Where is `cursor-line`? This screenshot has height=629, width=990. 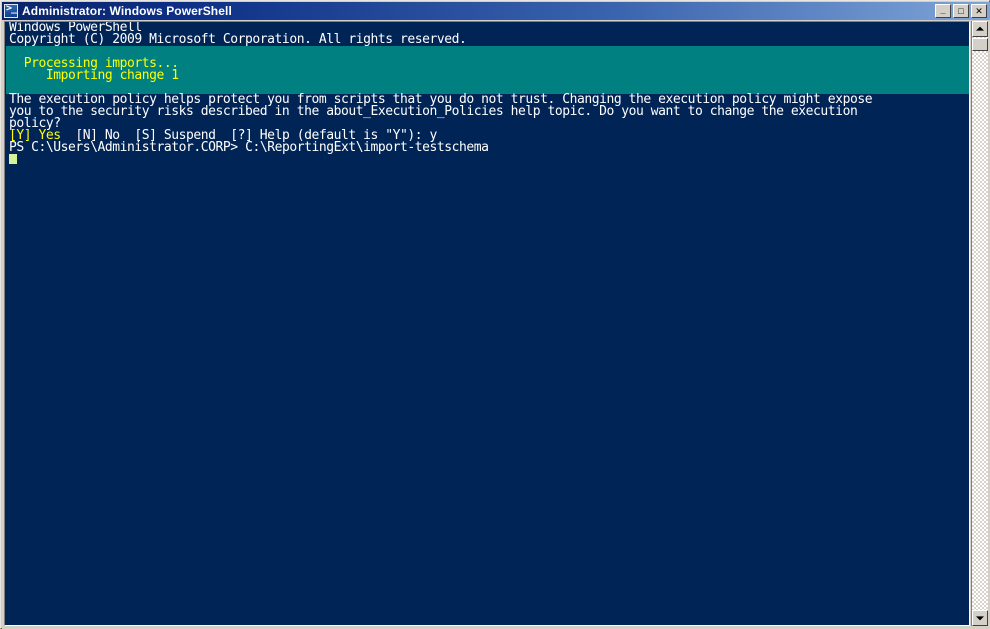 cursor-line is located at coordinates (487, 160).